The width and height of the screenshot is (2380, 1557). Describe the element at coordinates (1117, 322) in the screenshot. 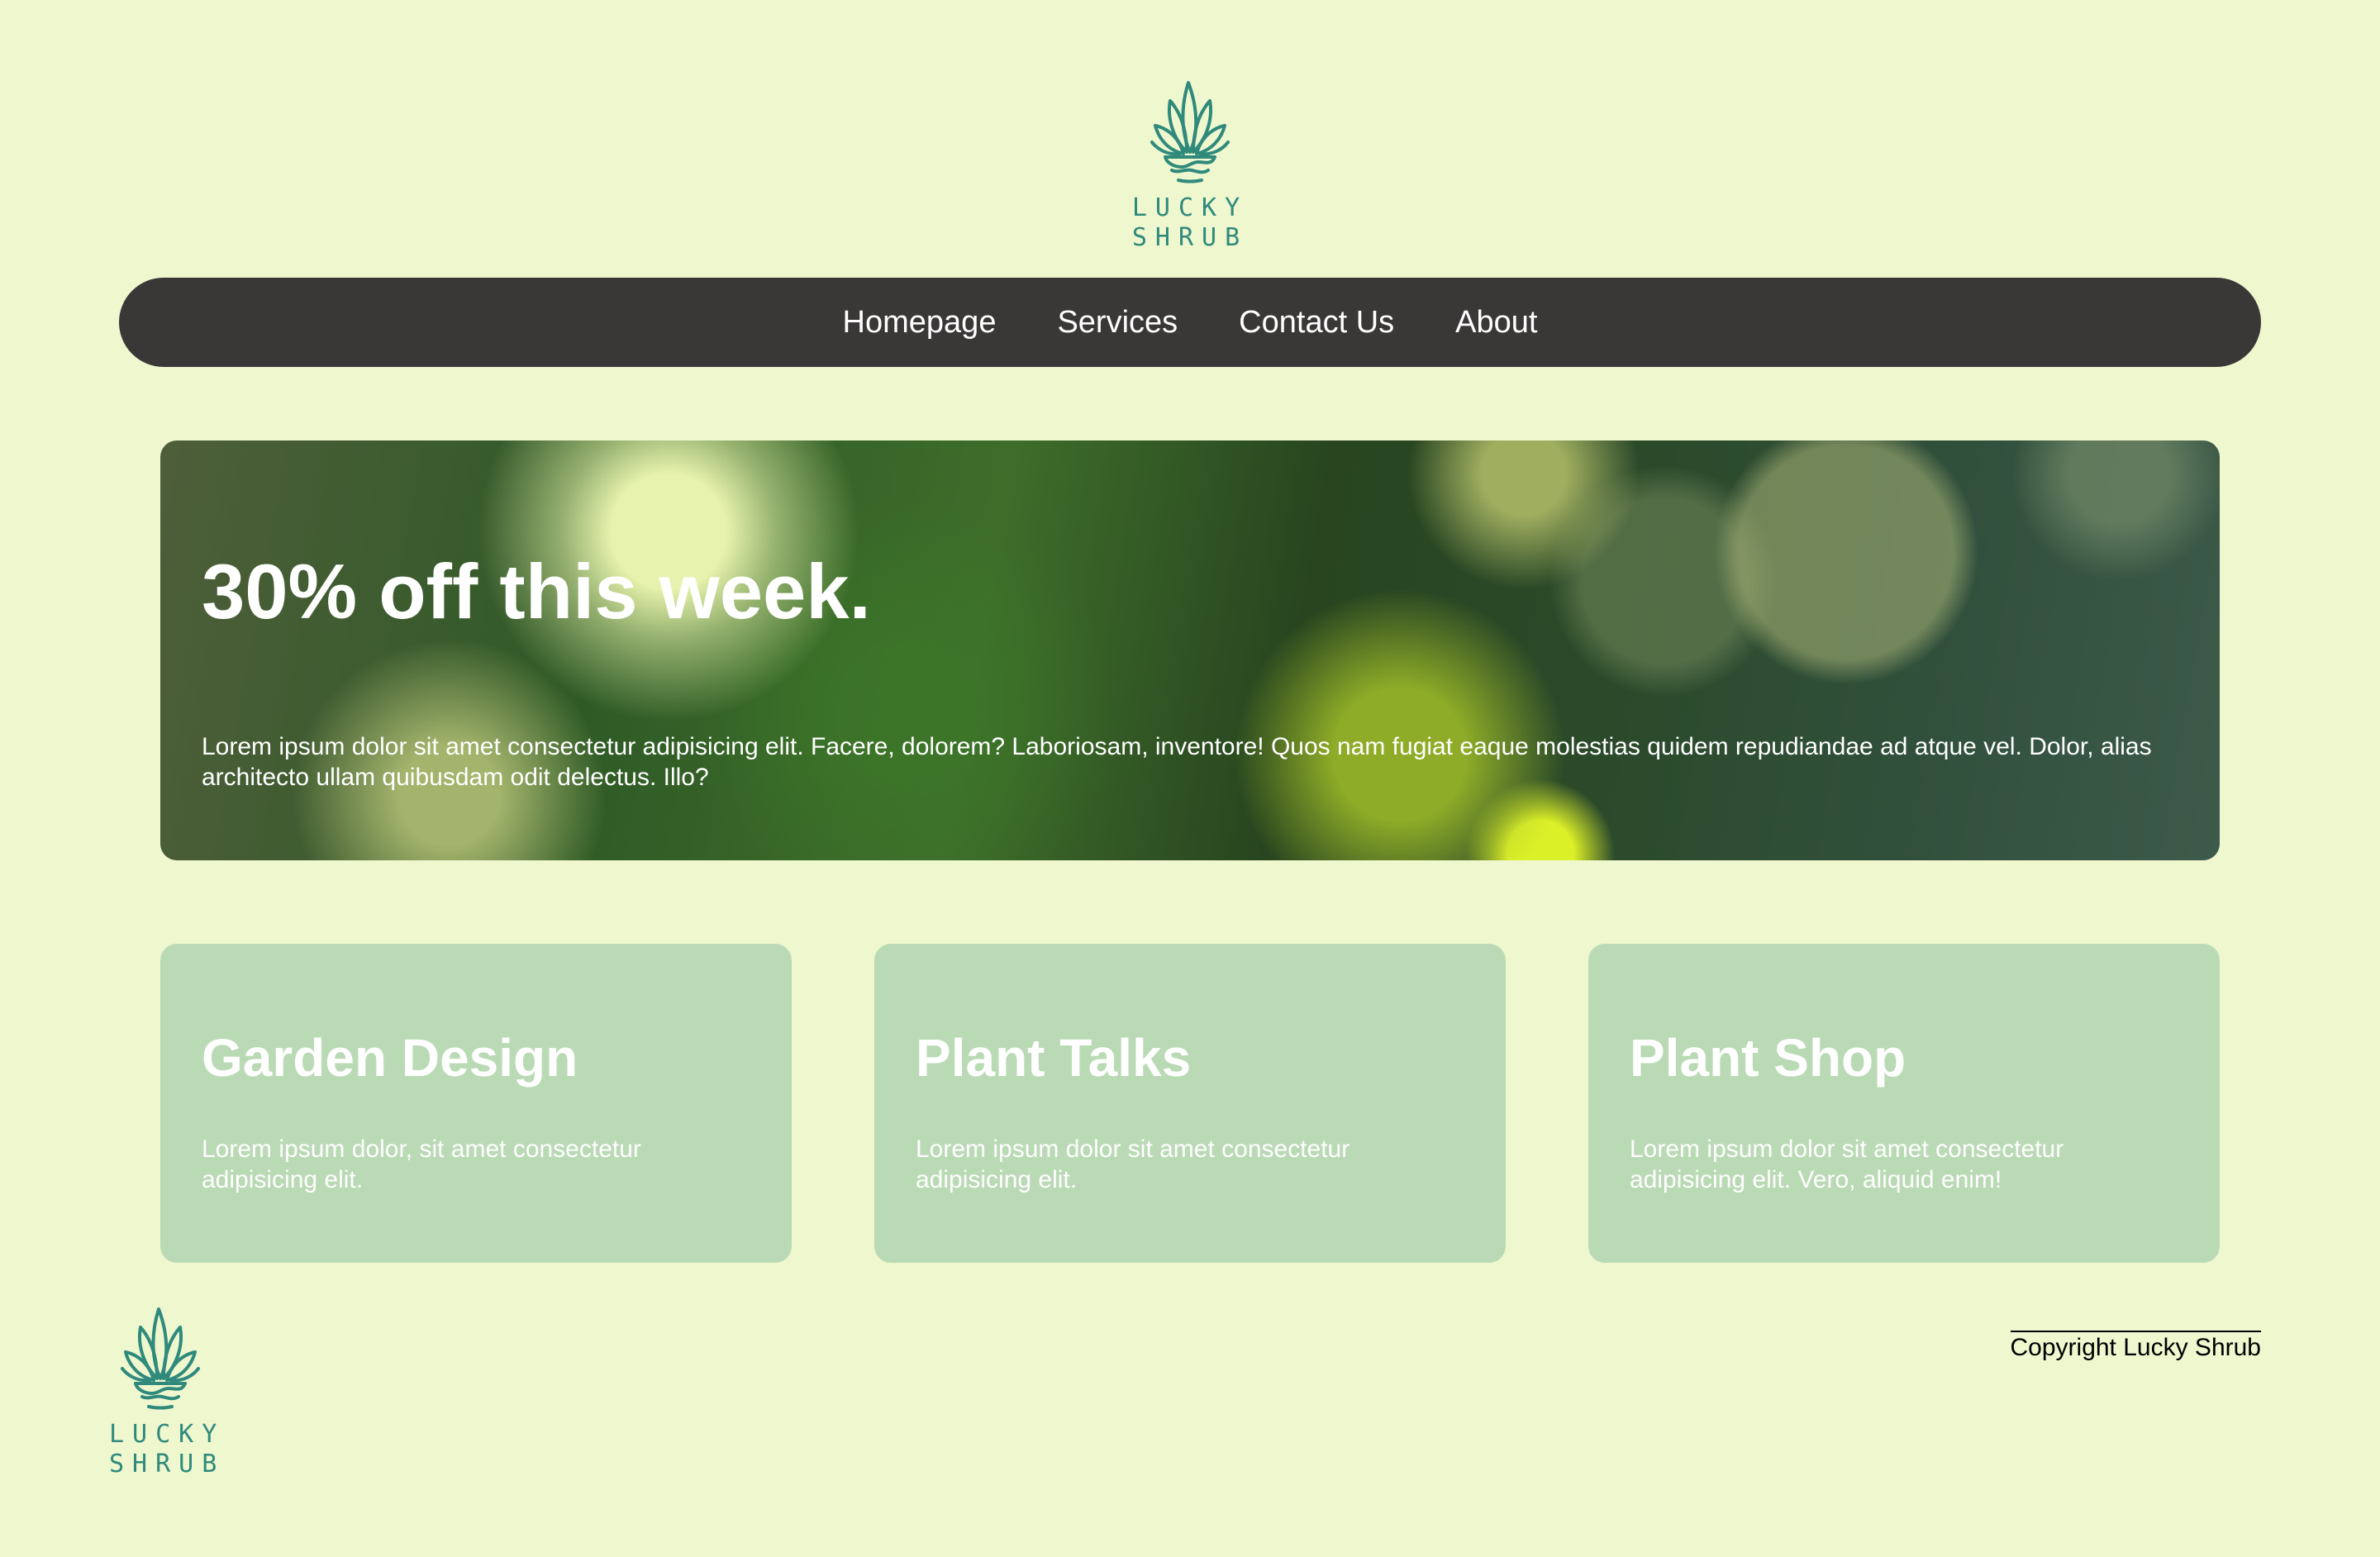

I see `nav-item-services: Services` at that location.